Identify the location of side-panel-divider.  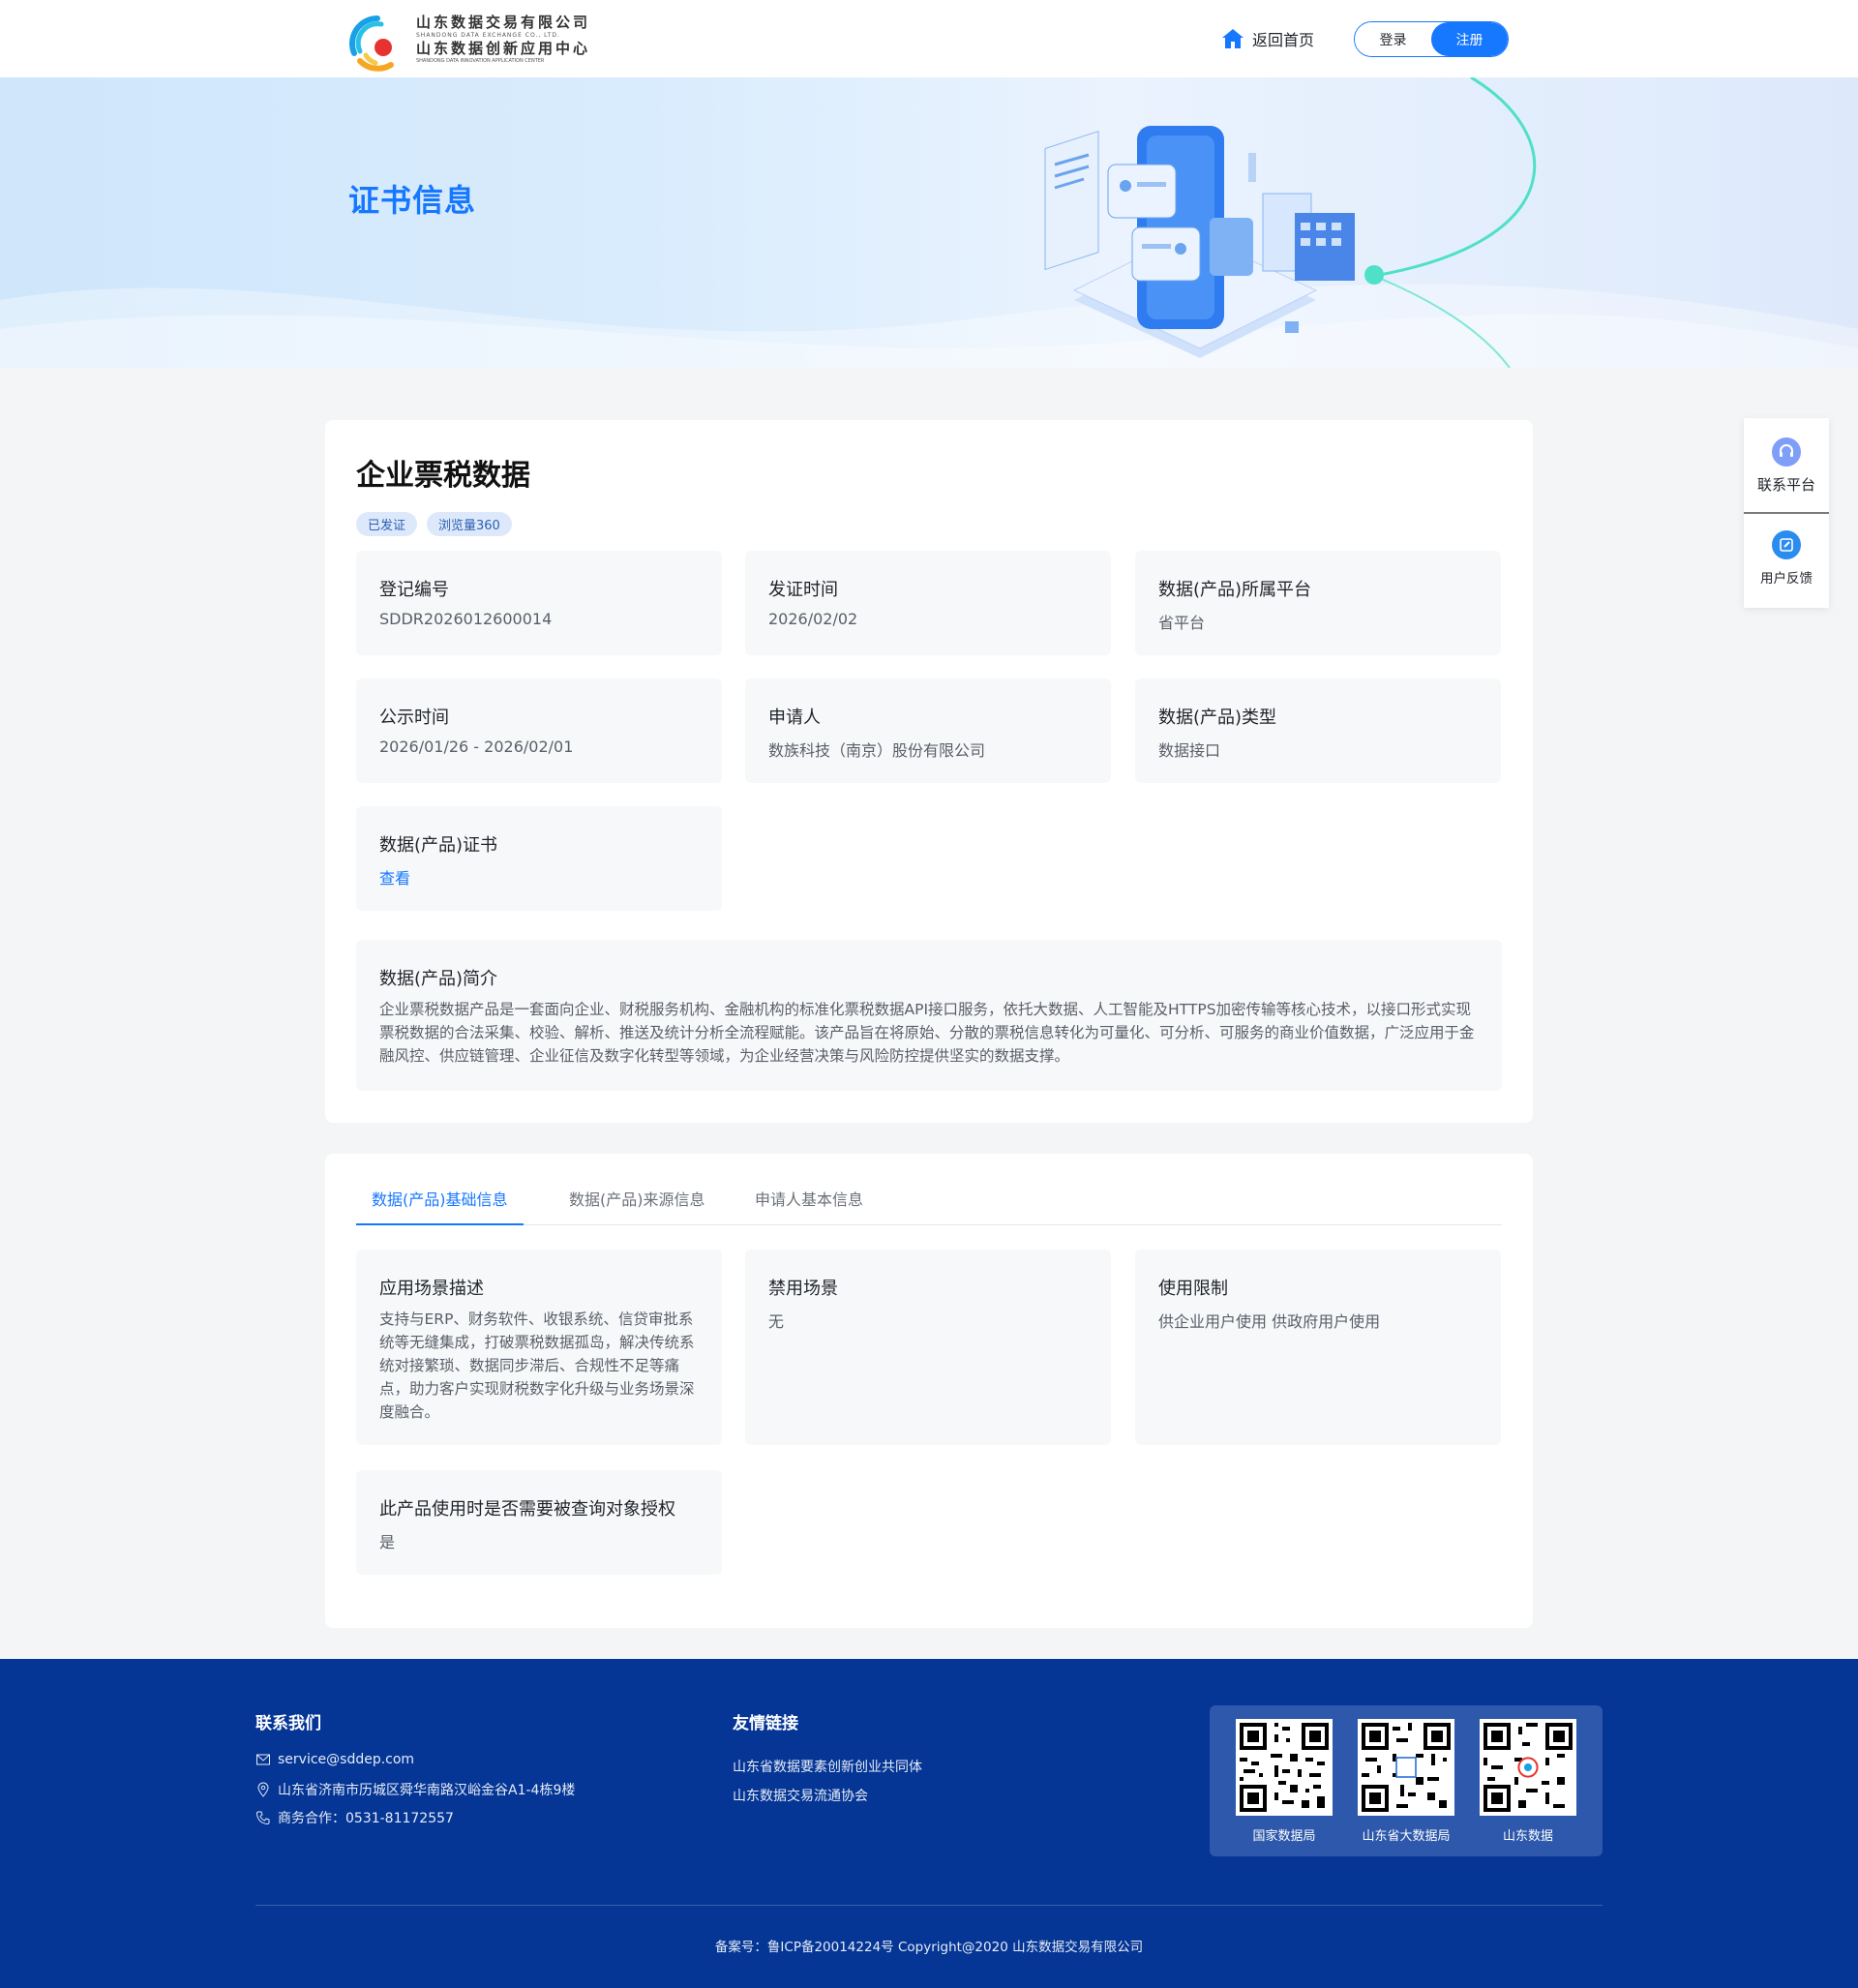
(1786, 513).